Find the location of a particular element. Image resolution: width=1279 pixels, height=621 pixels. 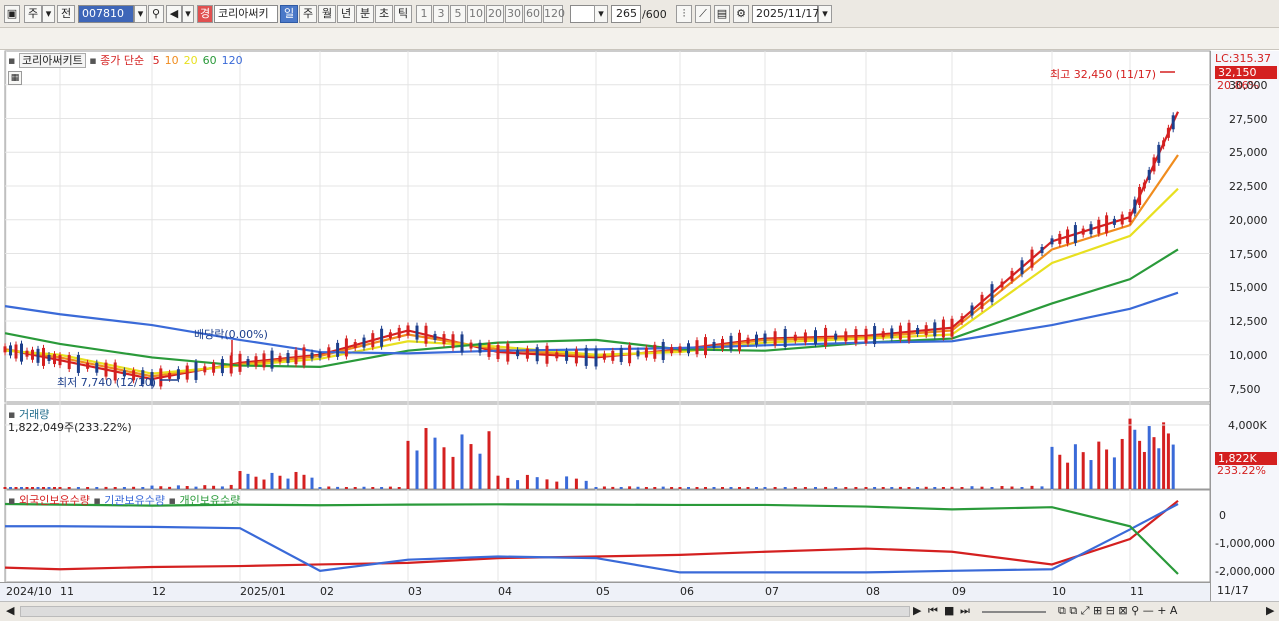

mode-badge: 경 is located at coordinates (205, 14).